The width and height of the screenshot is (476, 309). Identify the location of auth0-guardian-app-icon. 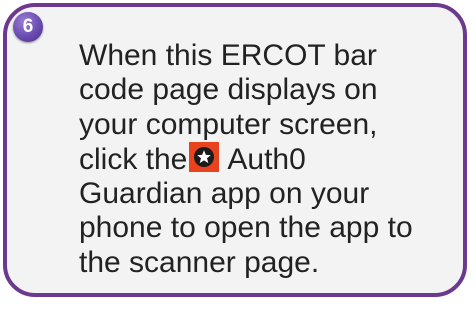
(204, 156).